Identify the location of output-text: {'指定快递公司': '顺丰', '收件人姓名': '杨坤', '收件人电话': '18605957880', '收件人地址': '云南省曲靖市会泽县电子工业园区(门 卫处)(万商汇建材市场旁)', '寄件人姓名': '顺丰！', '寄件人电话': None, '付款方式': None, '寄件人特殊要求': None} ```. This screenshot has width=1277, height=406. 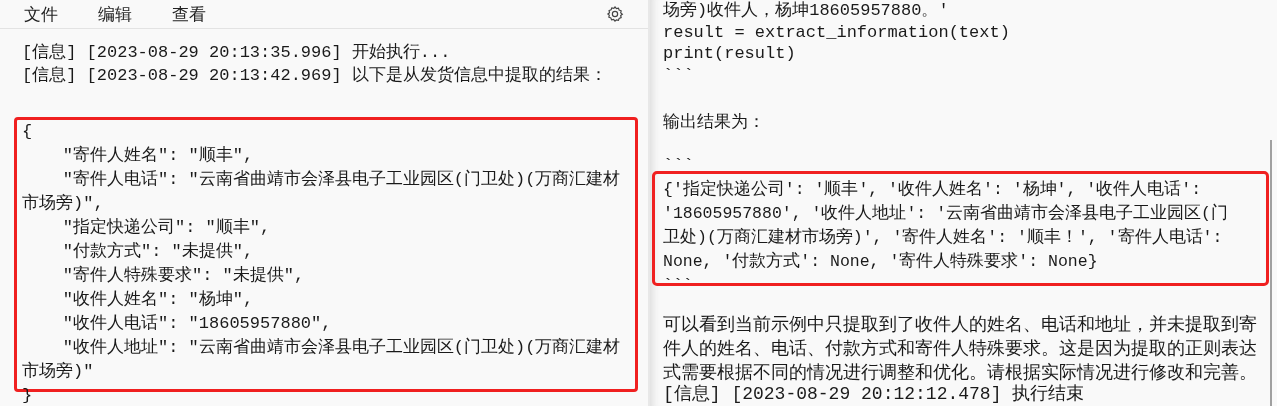
(946, 237).